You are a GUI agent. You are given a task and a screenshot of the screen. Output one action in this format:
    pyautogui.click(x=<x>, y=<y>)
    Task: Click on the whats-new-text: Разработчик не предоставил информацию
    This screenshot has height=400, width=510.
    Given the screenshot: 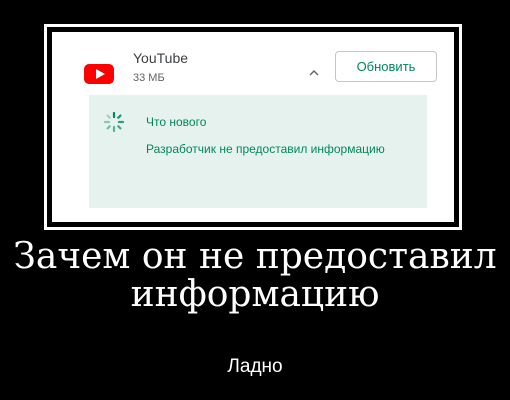 What is the action you would take?
    pyautogui.click(x=265, y=149)
    